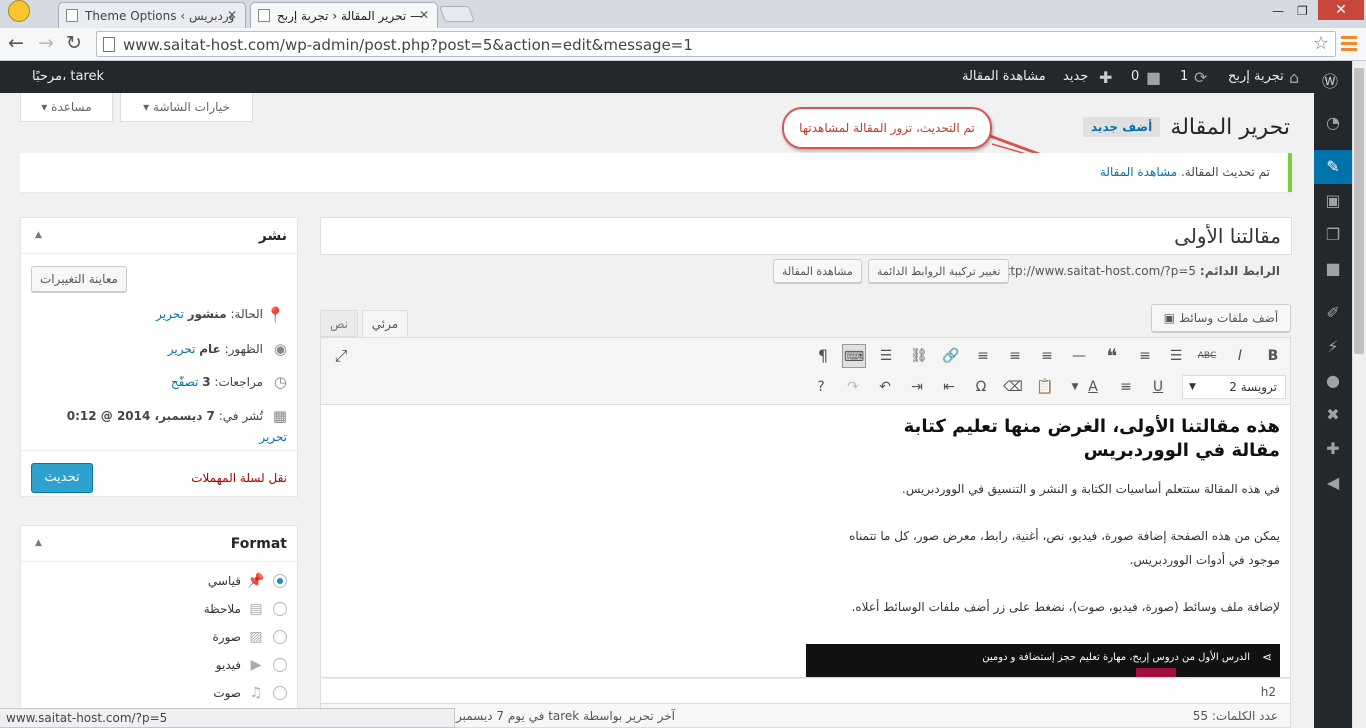 This screenshot has height=728, width=1366. Describe the element at coordinates (1045, 387) in the screenshot. I see `paste-as-text-icon: 📋` at that location.